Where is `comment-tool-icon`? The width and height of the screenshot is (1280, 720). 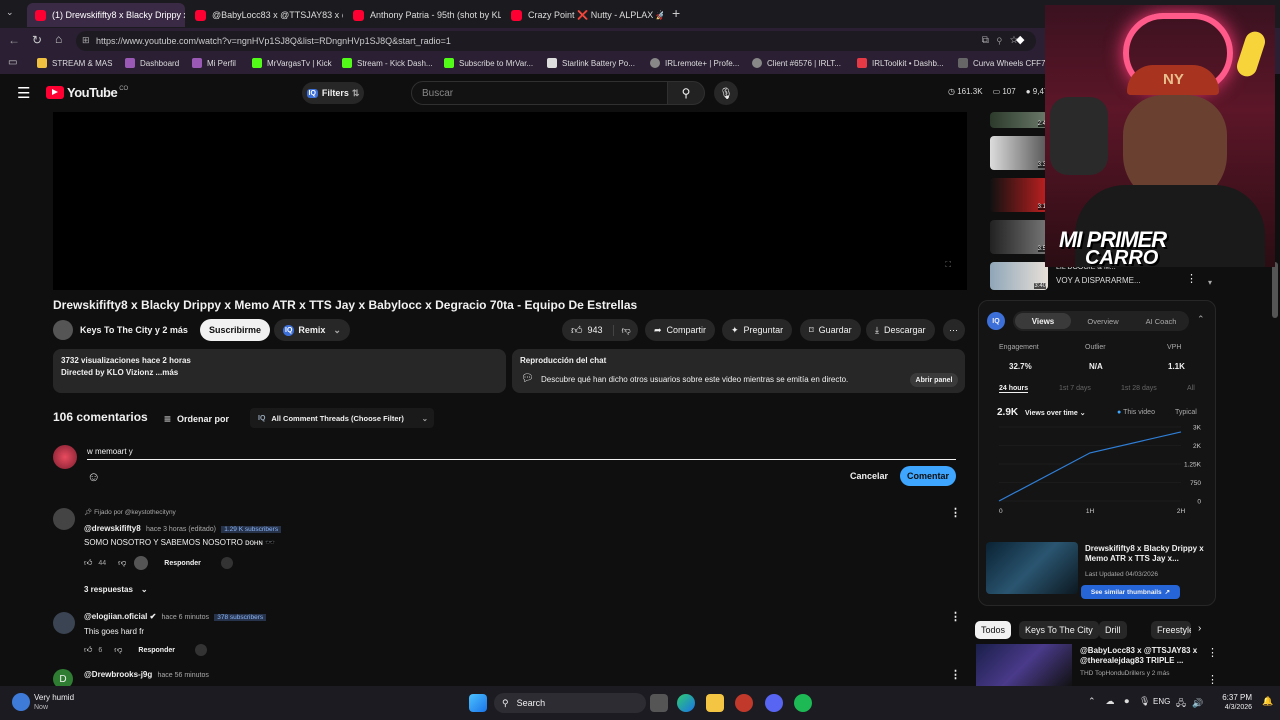
comment-tool-icon is located at coordinates (200, 650).